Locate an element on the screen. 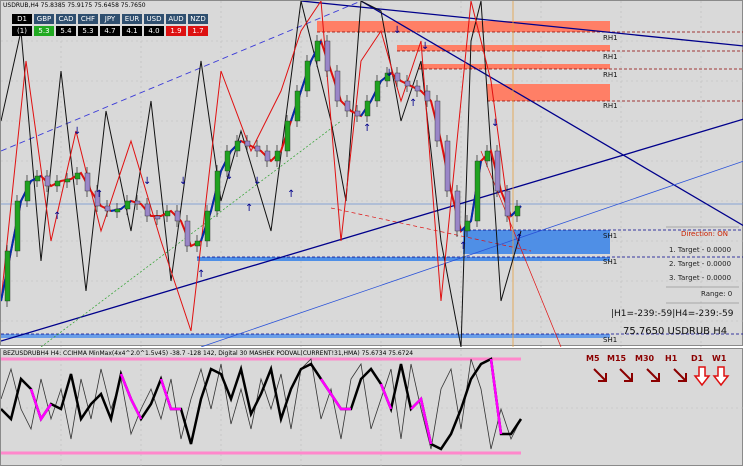 This screenshot has width=743, height=471. range-text: Range: 0 is located at coordinates (717, 294).